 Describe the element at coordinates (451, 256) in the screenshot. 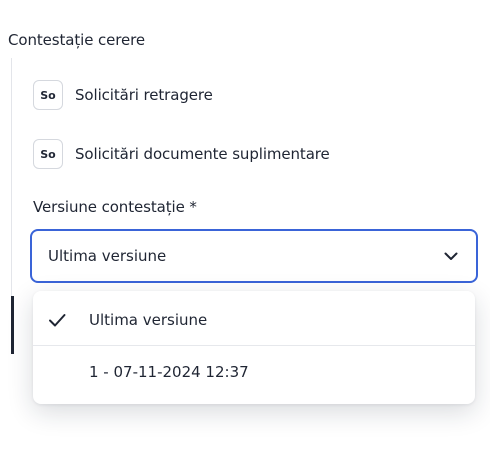

I see `chevron-down-icon` at that location.